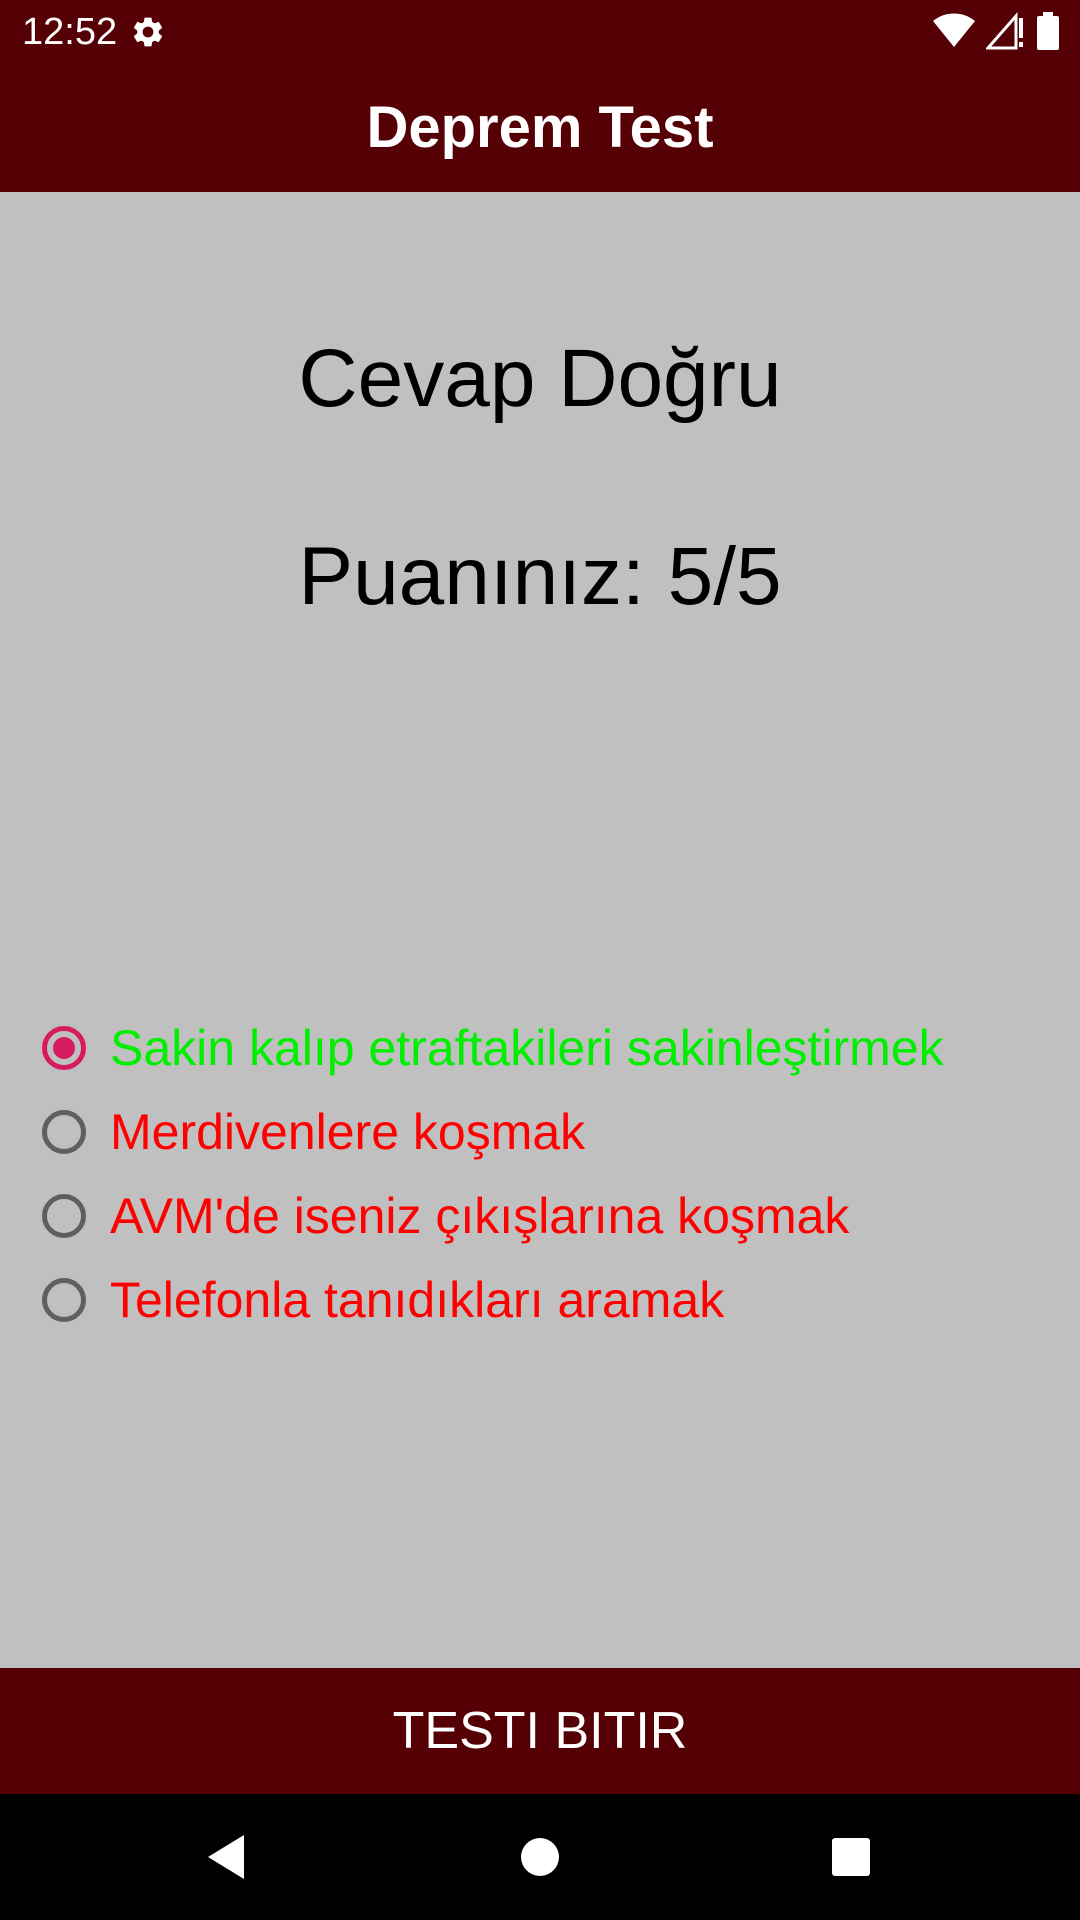 The image size is (1080, 1920). I want to click on answer-option: Telefonla tanıdıkları aramak, so click(491, 1300).